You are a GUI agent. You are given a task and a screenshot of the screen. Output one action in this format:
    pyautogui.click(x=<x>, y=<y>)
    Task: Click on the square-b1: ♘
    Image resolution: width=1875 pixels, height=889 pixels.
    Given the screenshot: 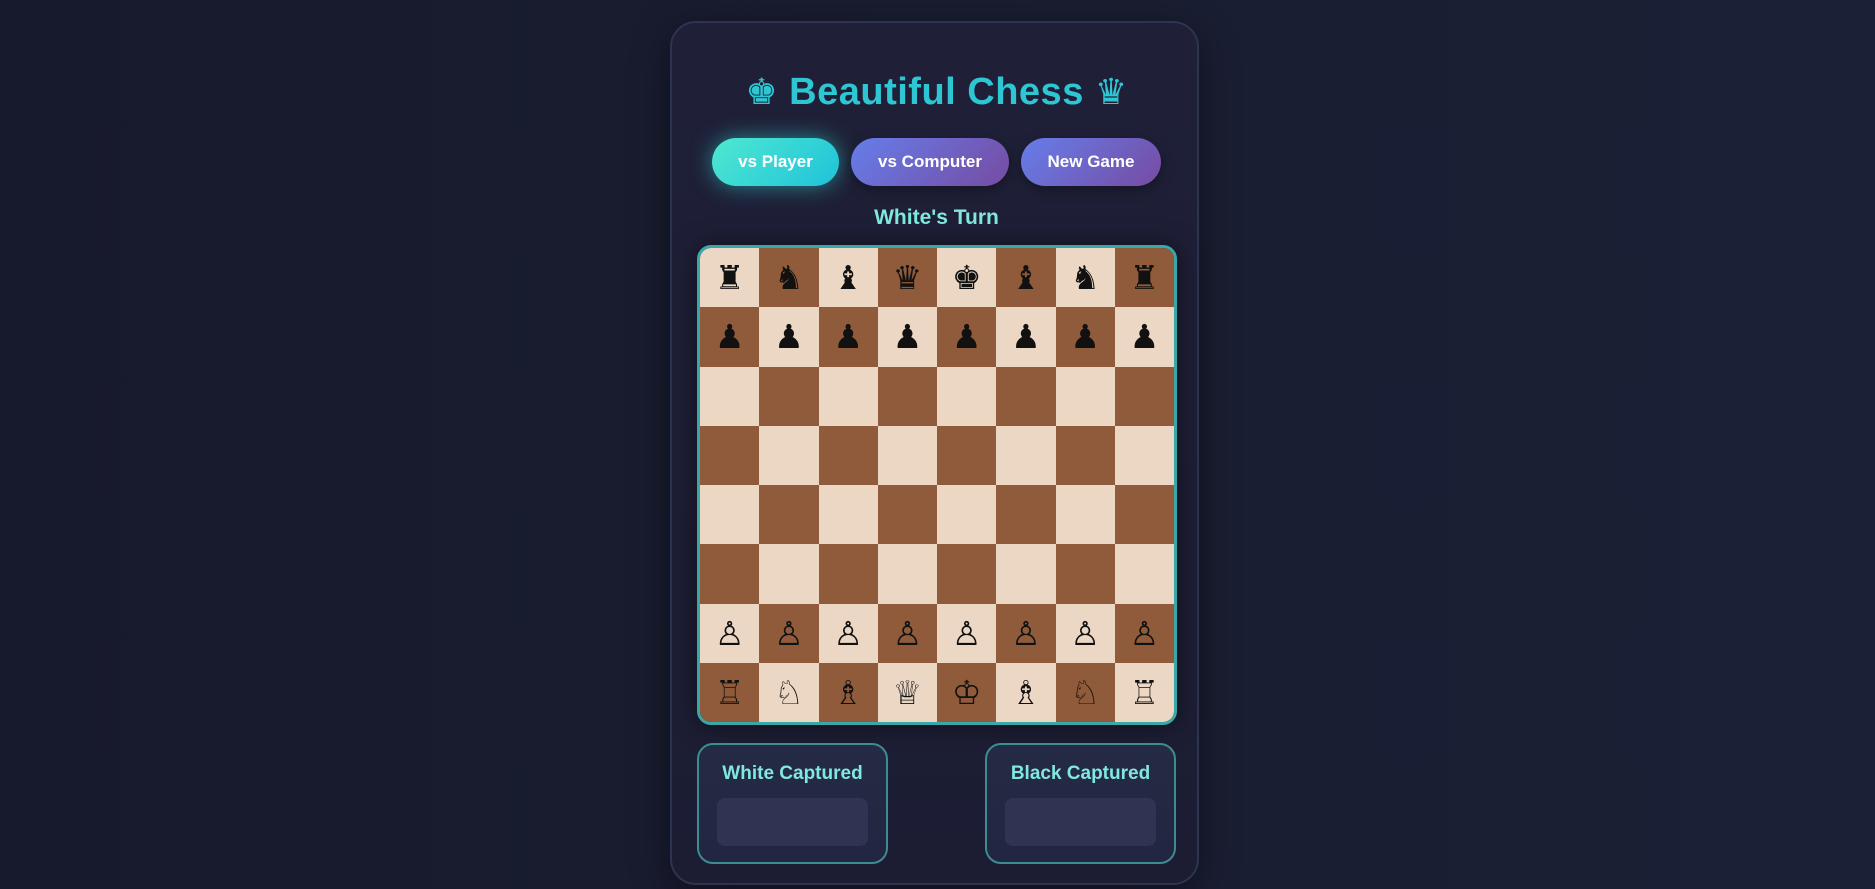 What is the action you would take?
    pyautogui.click(x=789, y=692)
    